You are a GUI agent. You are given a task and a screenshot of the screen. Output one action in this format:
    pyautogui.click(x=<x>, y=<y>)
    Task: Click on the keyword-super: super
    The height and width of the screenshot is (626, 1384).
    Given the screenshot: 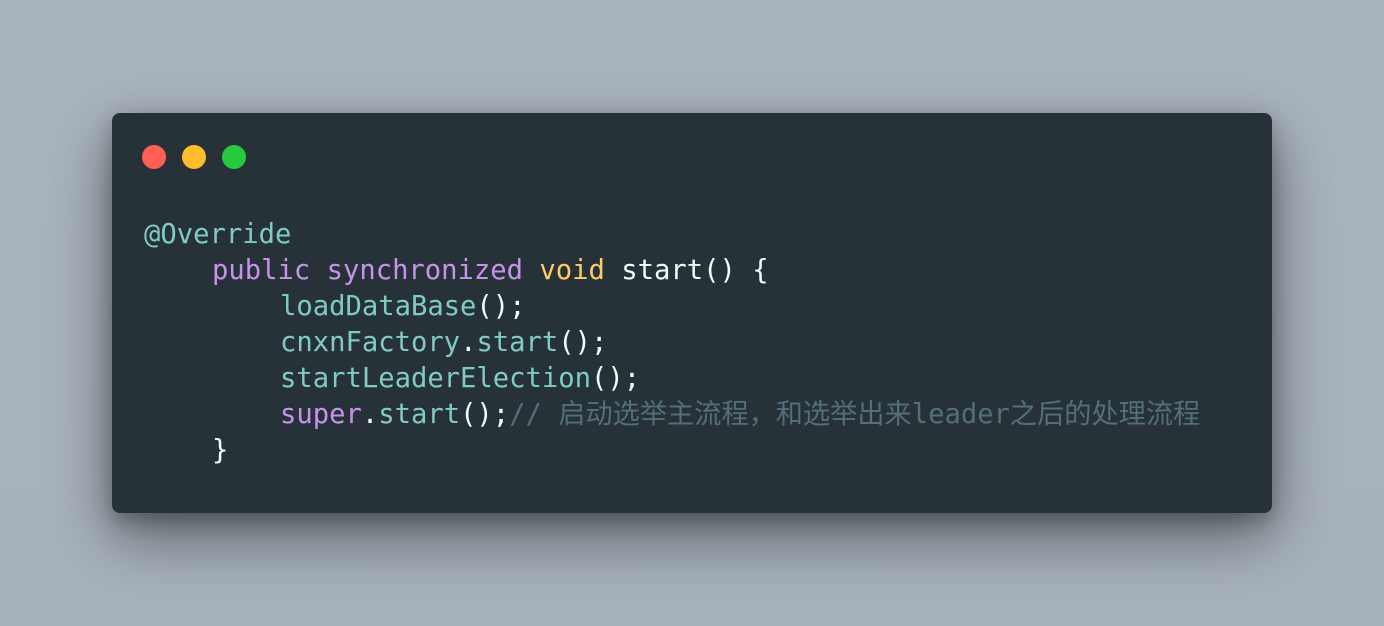 What is the action you would take?
    pyautogui.click(x=321, y=414)
    